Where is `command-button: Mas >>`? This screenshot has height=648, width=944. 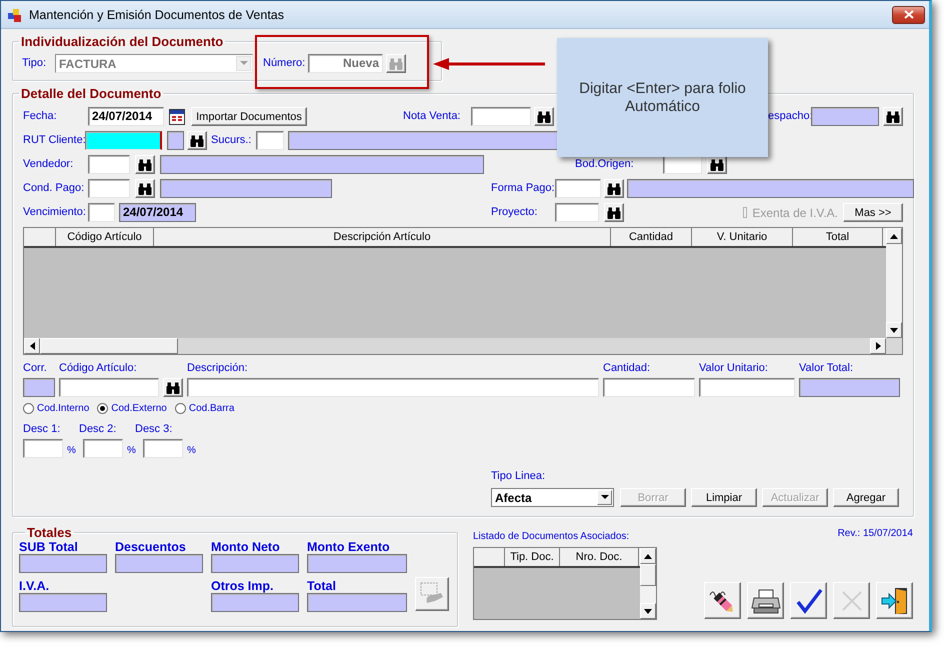
command-button: Mas >> is located at coordinates (873, 212).